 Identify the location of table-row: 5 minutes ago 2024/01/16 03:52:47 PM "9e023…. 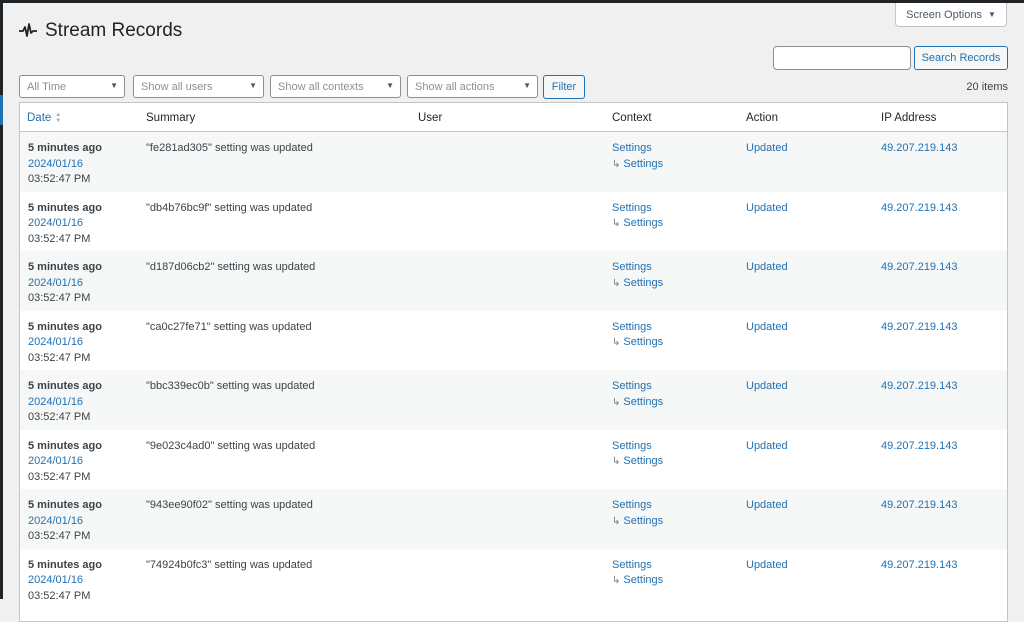
(513, 460).